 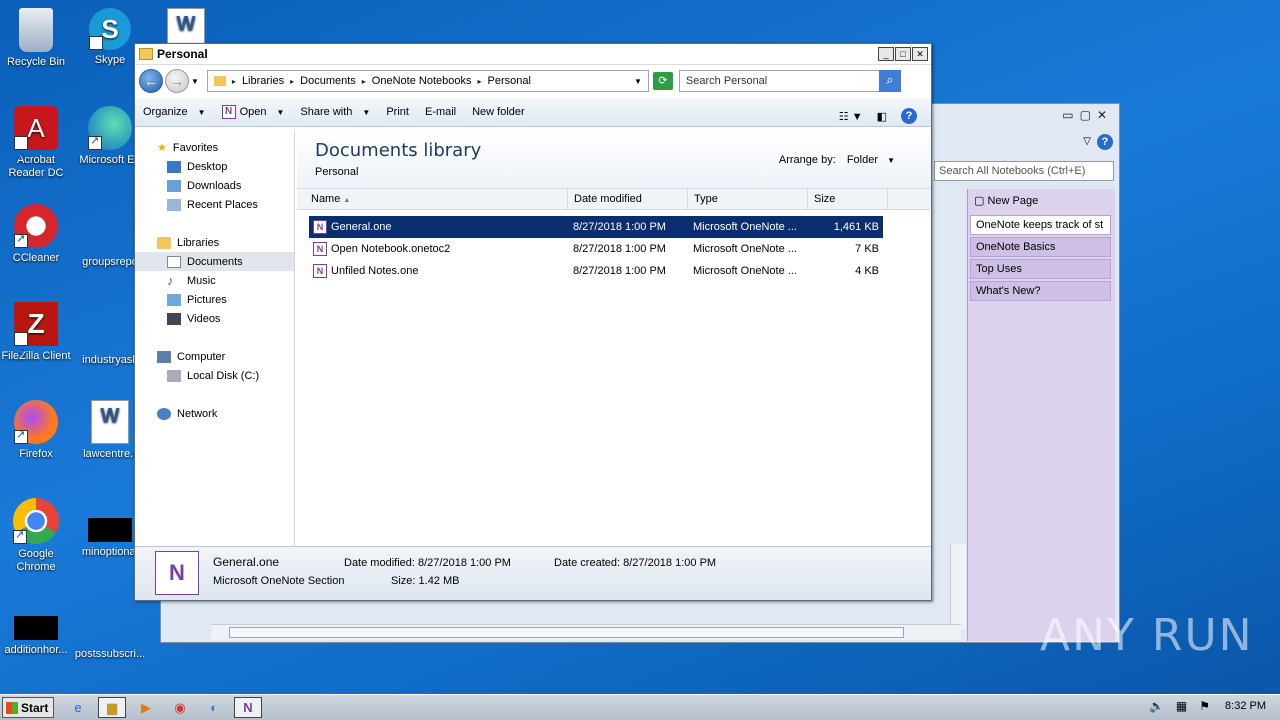 I want to click on maximize-button: □, so click(x=903, y=54).